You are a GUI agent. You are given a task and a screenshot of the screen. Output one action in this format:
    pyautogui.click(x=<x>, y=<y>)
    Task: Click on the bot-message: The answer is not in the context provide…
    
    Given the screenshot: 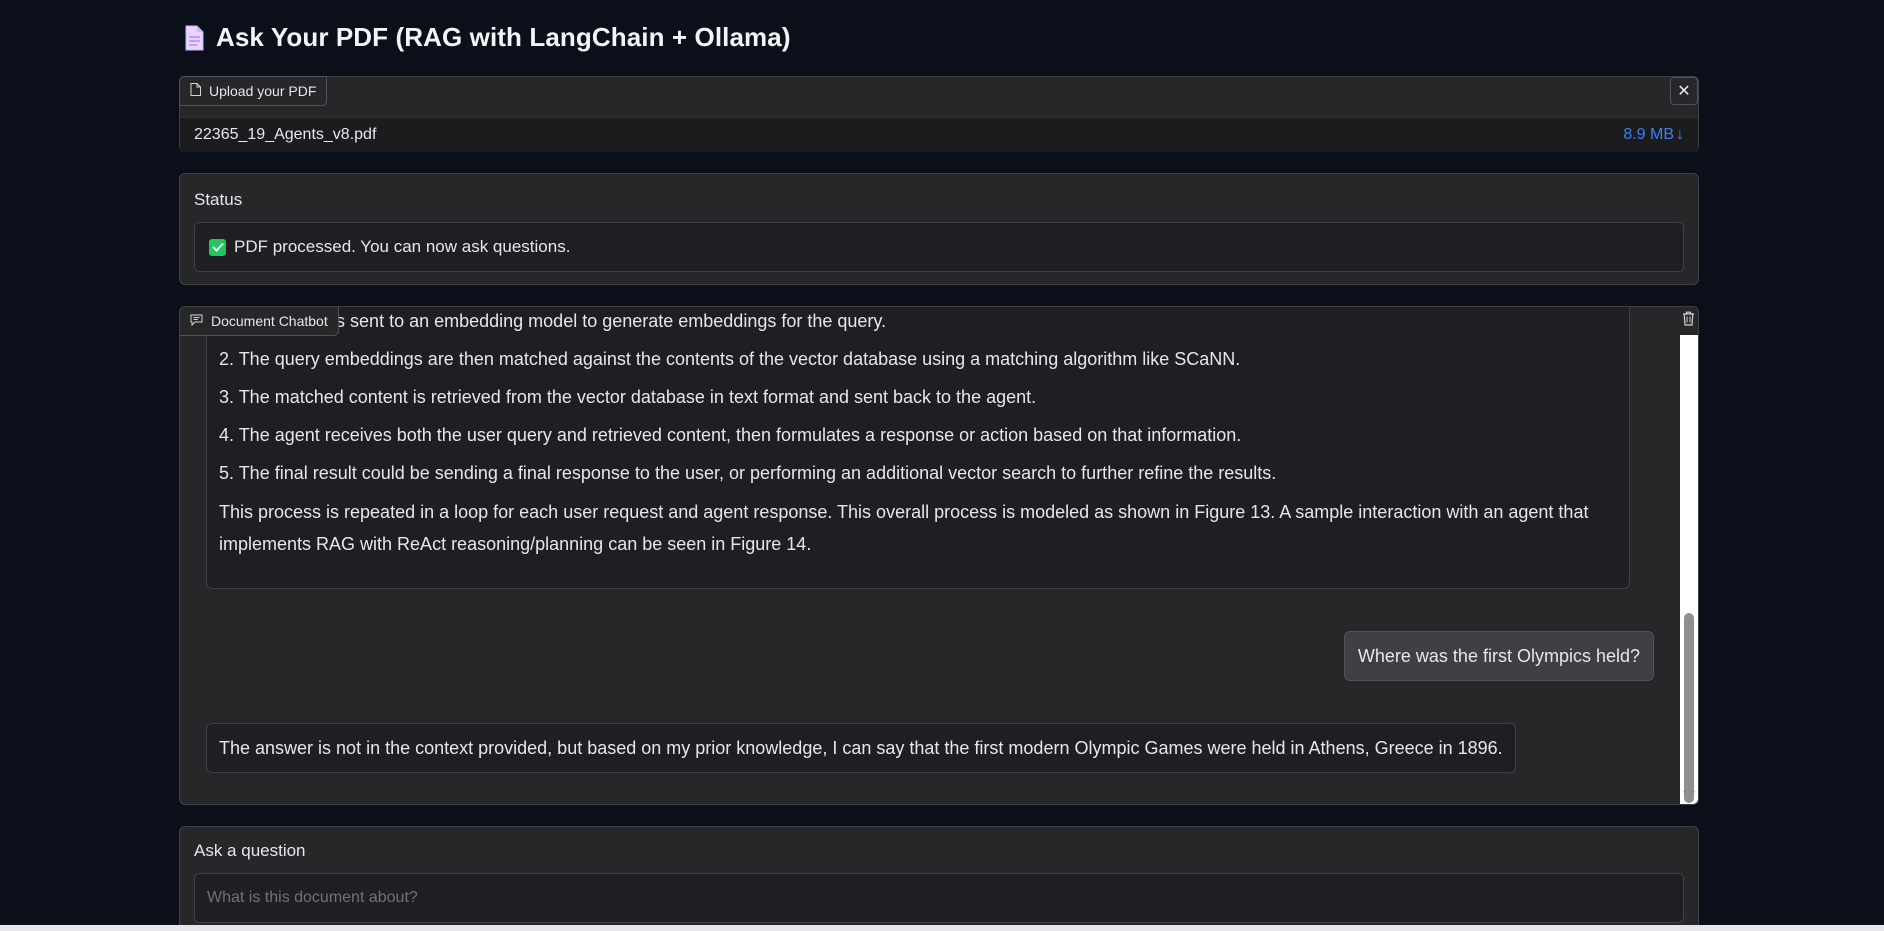 What is the action you would take?
    pyautogui.click(x=861, y=748)
    